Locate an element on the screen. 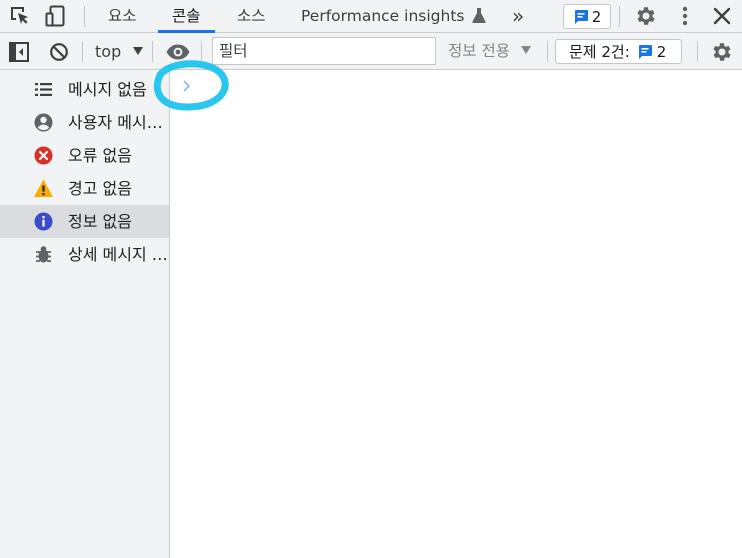 The width and height of the screenshot is (742, 558). sidebar-item-label: 메시지 없음 is located at coordinates (107, 89).